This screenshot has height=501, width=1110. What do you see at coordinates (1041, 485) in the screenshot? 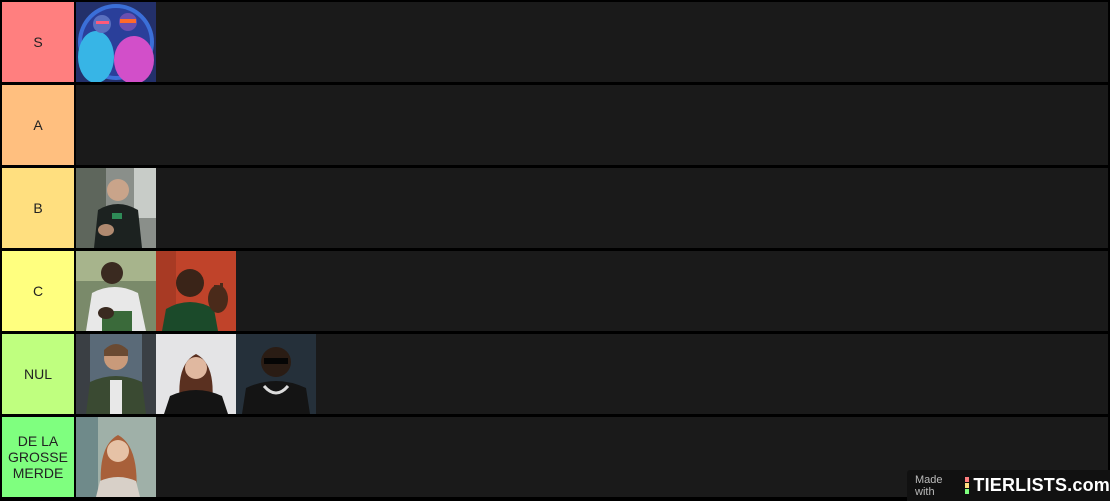
I see `tierlists-brand-text: TIERLISTS.com` at bounding box center [1041, 485].